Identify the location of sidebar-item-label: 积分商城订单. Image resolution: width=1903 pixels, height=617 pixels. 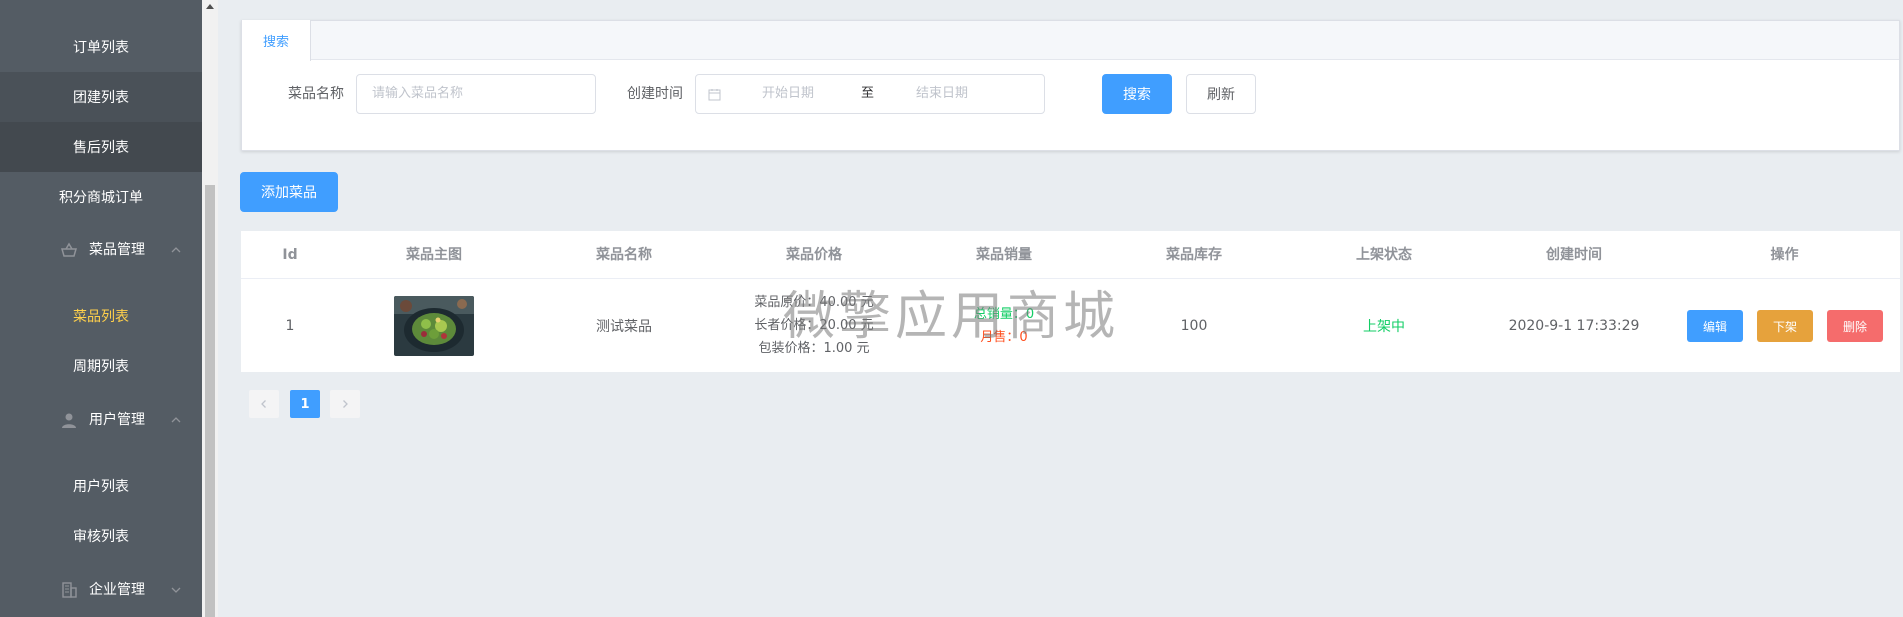
(101, 198).